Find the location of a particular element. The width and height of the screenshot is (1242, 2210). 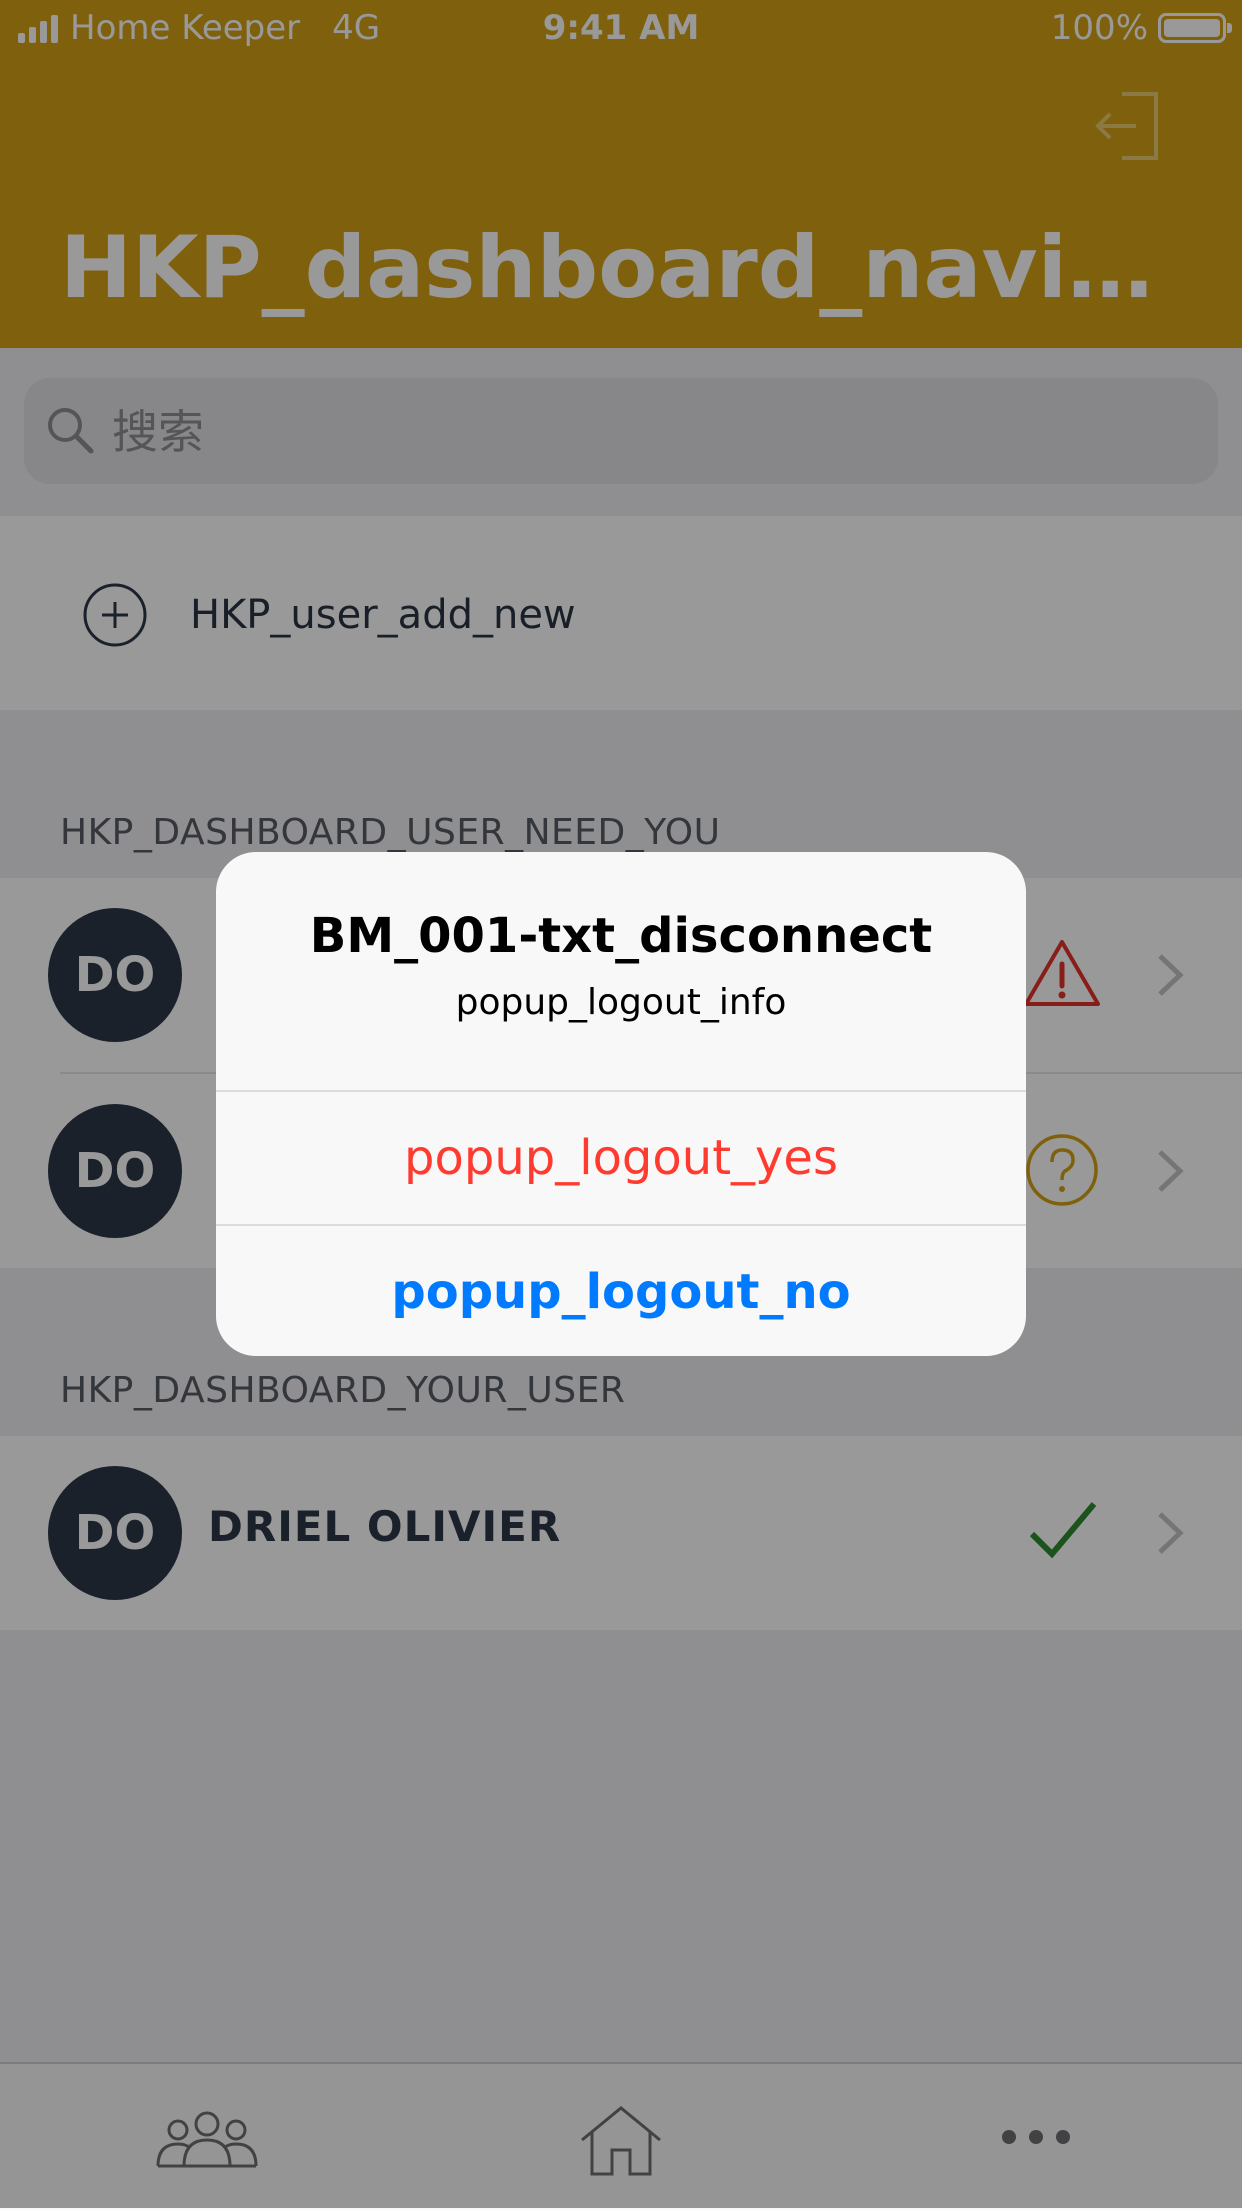

alert-message: popup_logout_info is located at coordinates (621, 1002).